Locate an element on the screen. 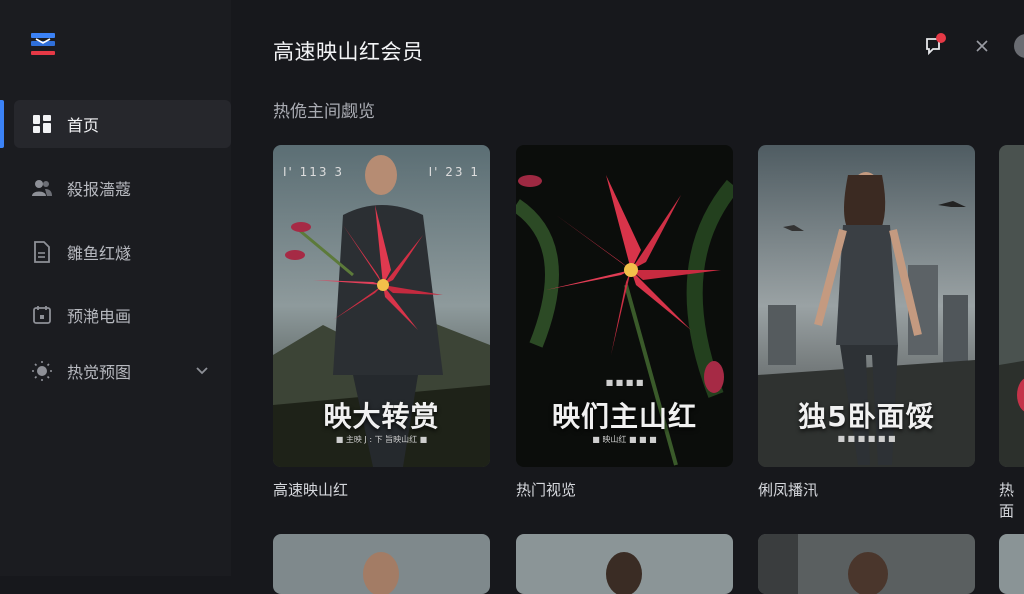 This screenshot has height=594, width=1024. card-title: 俐凤播汛 is located at coordinates (788, 489).